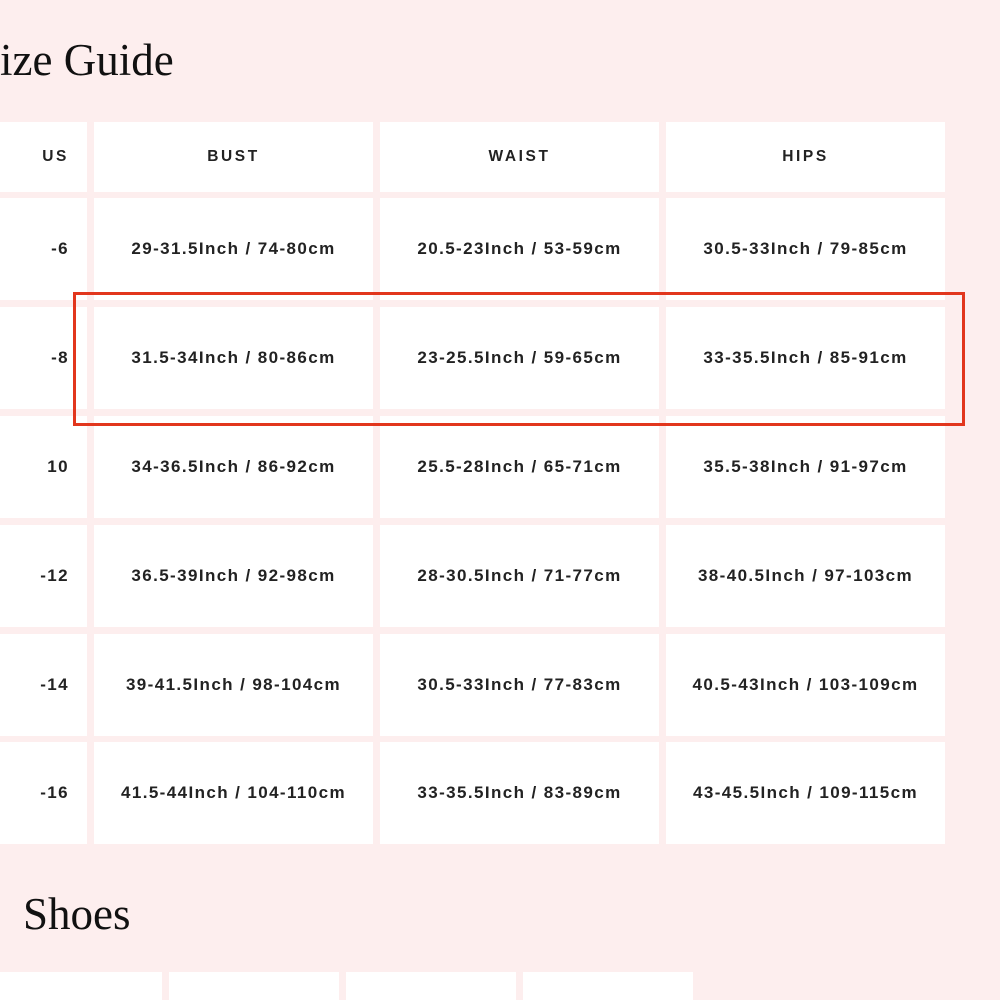 The width and height of the screenshot is (1000, 1000). I want to click on bust-cell: 34-36.5Inch / 86-92cm, so click(233, 467).